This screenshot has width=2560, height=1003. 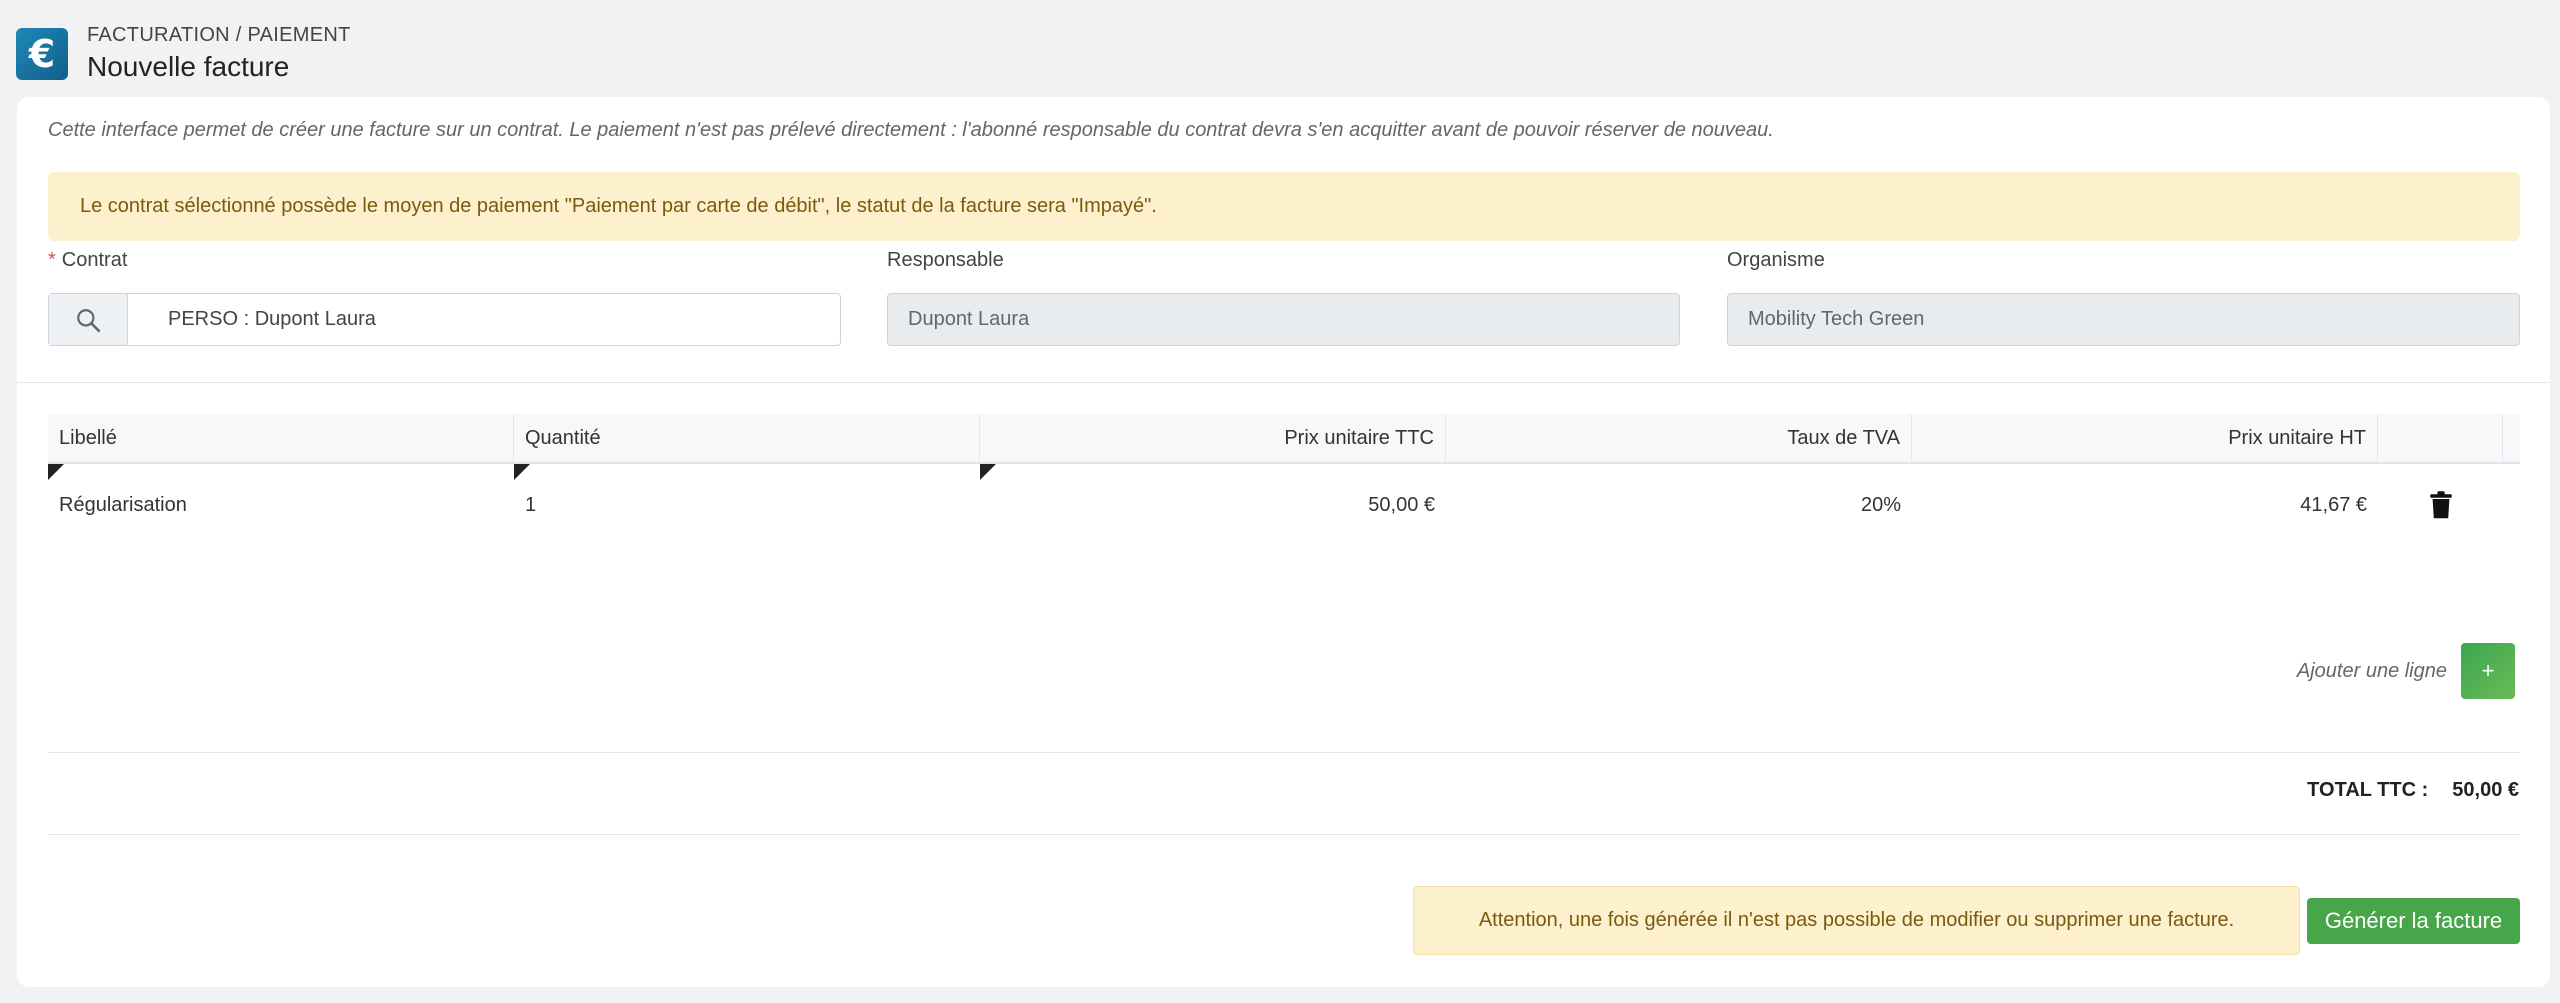 What do you see at coordinates (88, 260) in the screenshot?
I see `contrat-label: * Contrat` at bounding box center [88, 260].